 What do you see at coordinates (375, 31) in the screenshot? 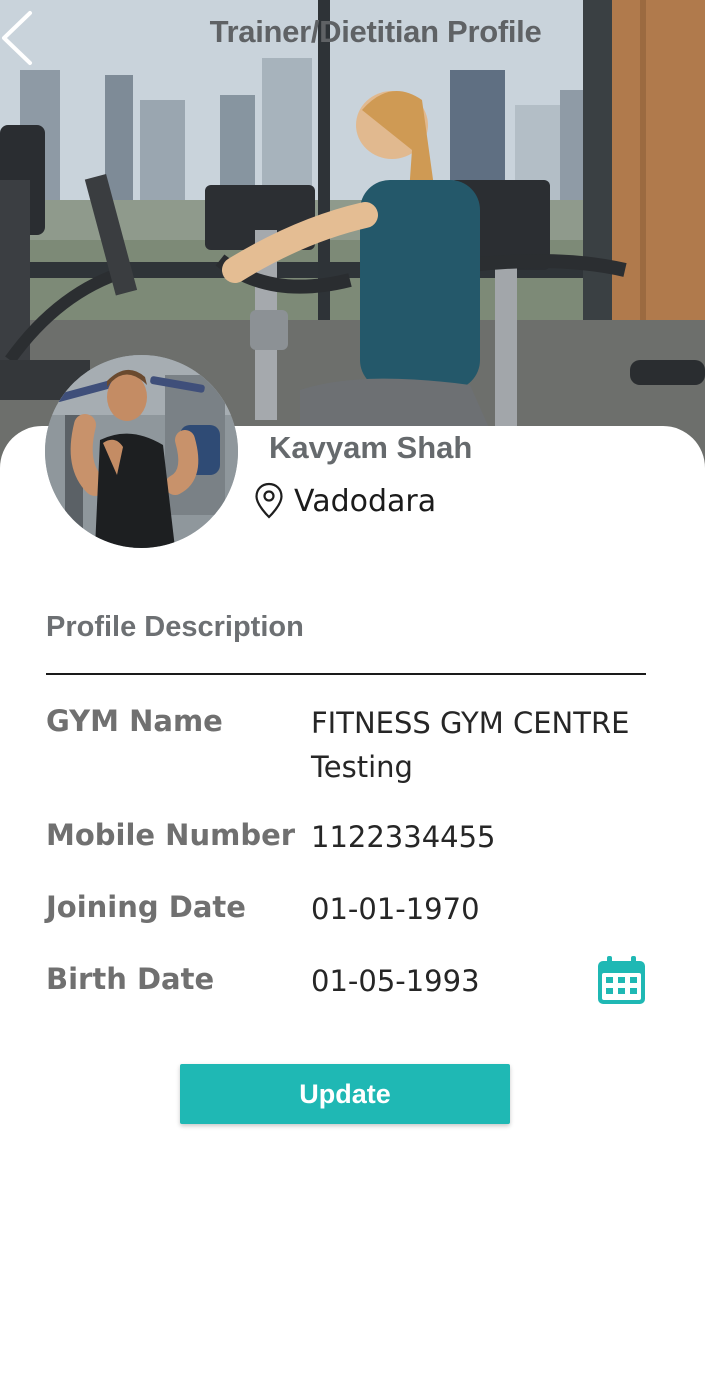
I see `page-title: Trainer/Dietitian Profile` at bounding box center [375, 31].